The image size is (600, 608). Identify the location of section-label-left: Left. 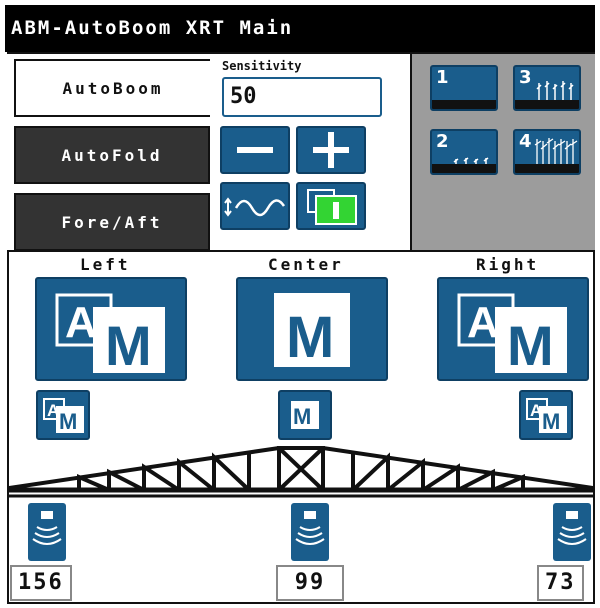
(105, 264).